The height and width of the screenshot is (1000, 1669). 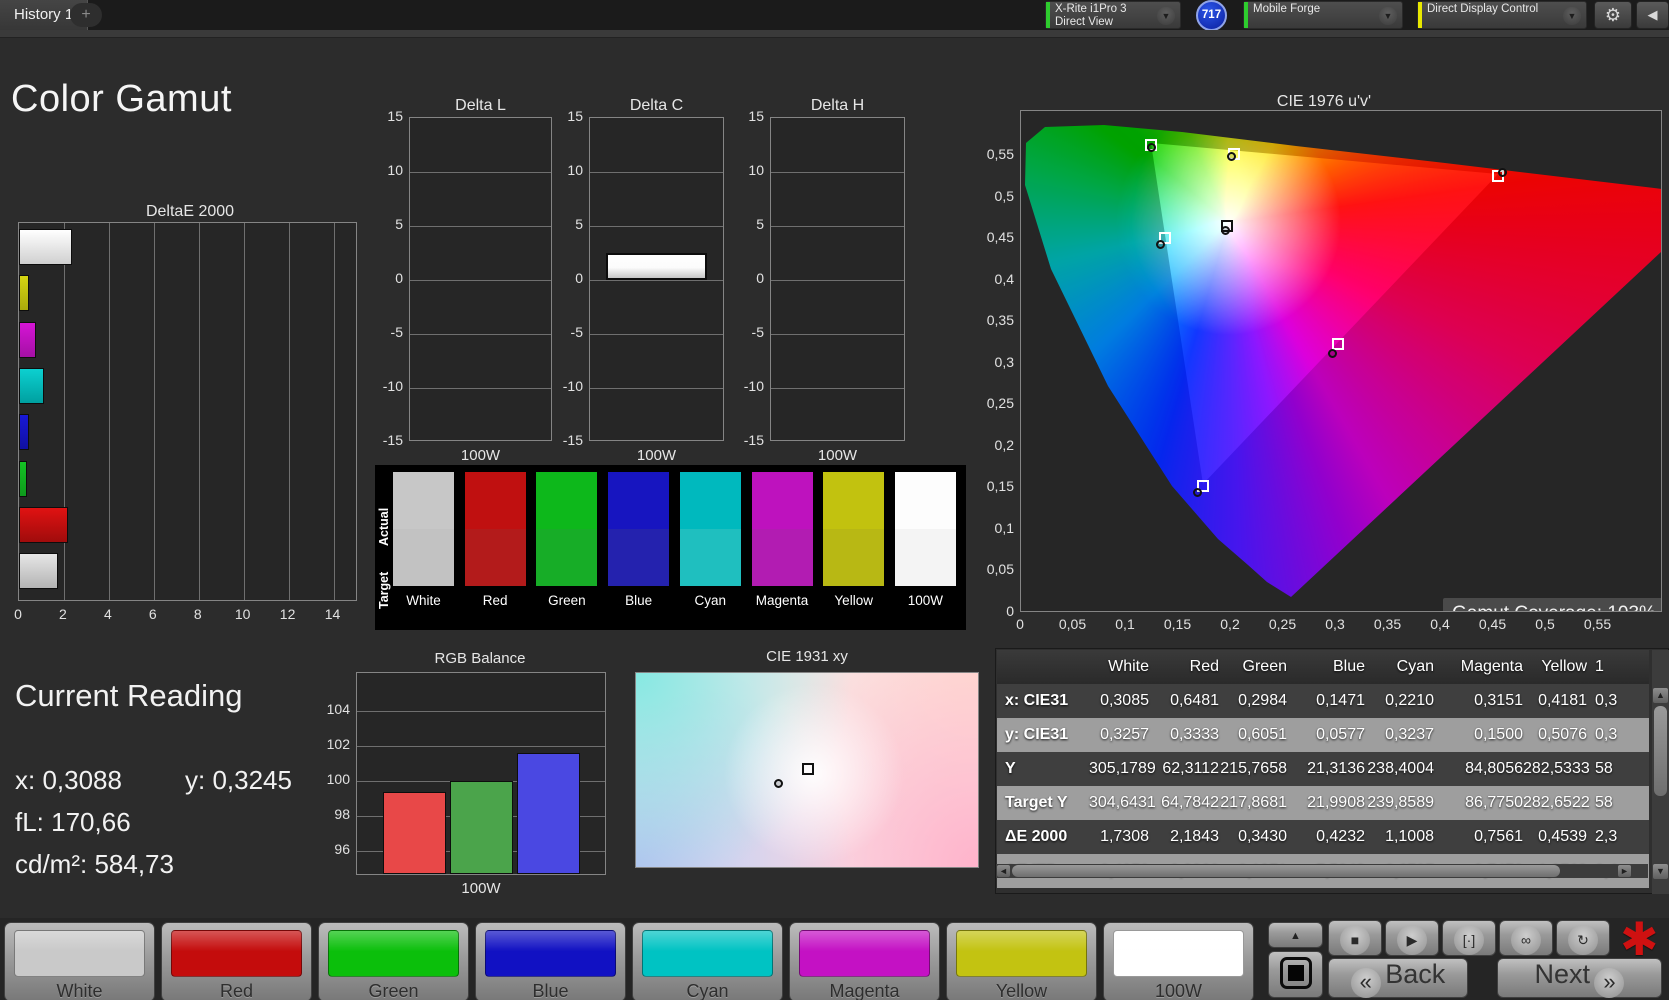 I want to click on reading-cdm2: cd/m²: 584,73, so click(x=94, y=864).